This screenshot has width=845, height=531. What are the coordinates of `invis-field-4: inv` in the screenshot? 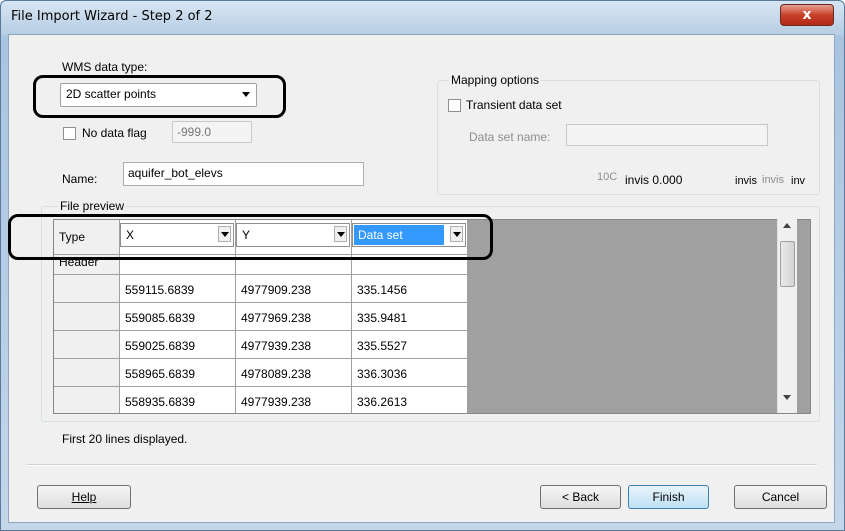 It's located at (798, 181).